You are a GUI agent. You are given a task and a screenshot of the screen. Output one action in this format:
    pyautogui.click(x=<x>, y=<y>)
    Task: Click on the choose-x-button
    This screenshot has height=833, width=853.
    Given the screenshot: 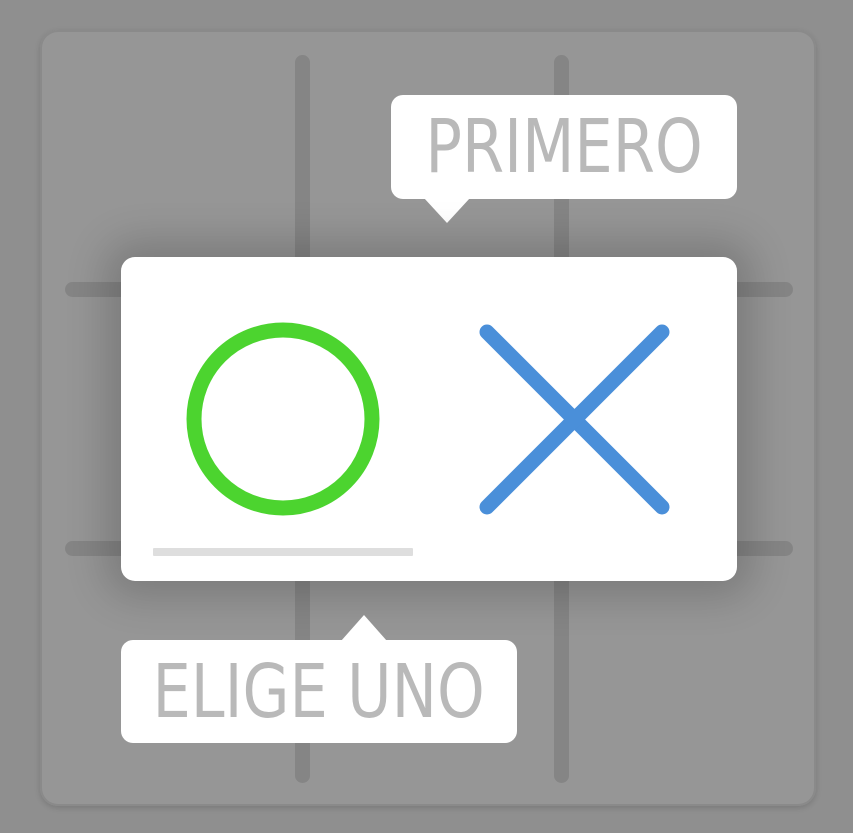 What is the action you would take?
    pyautogui.click(x=573, y=419)
    